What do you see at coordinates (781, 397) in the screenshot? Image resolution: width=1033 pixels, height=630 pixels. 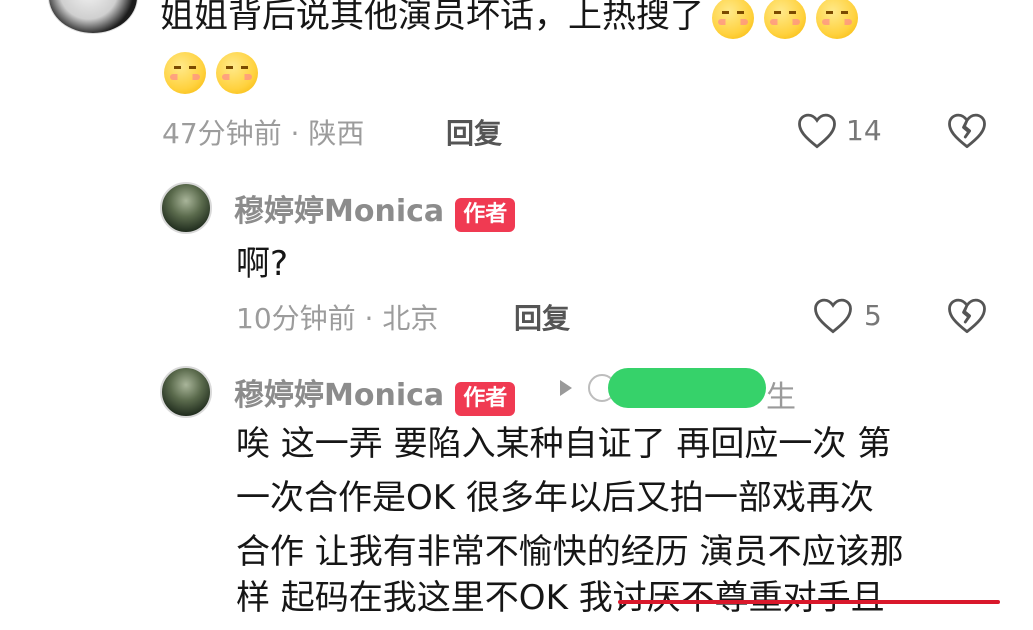 I see `reply-target-name-suffix: 生` at bounding box center [781, 397].